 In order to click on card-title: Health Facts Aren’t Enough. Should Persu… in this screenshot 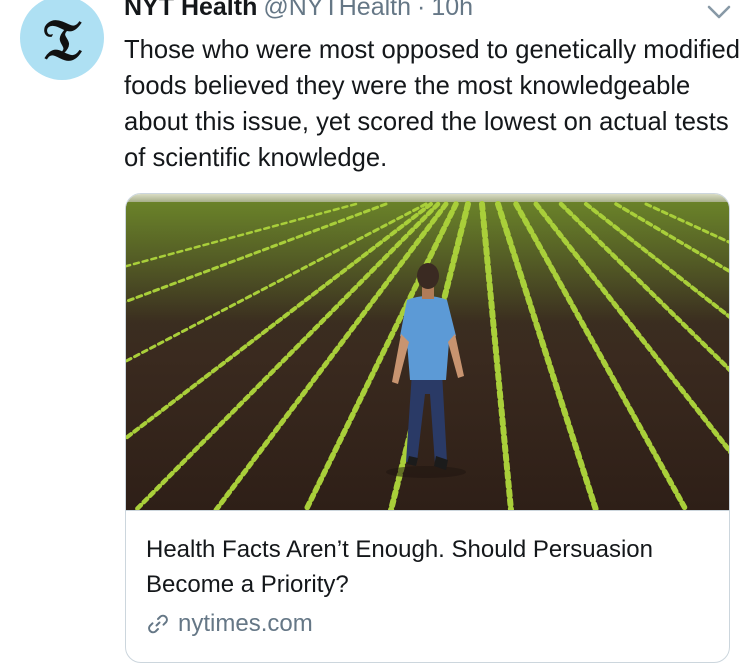, I will do `click(431, 567)`.